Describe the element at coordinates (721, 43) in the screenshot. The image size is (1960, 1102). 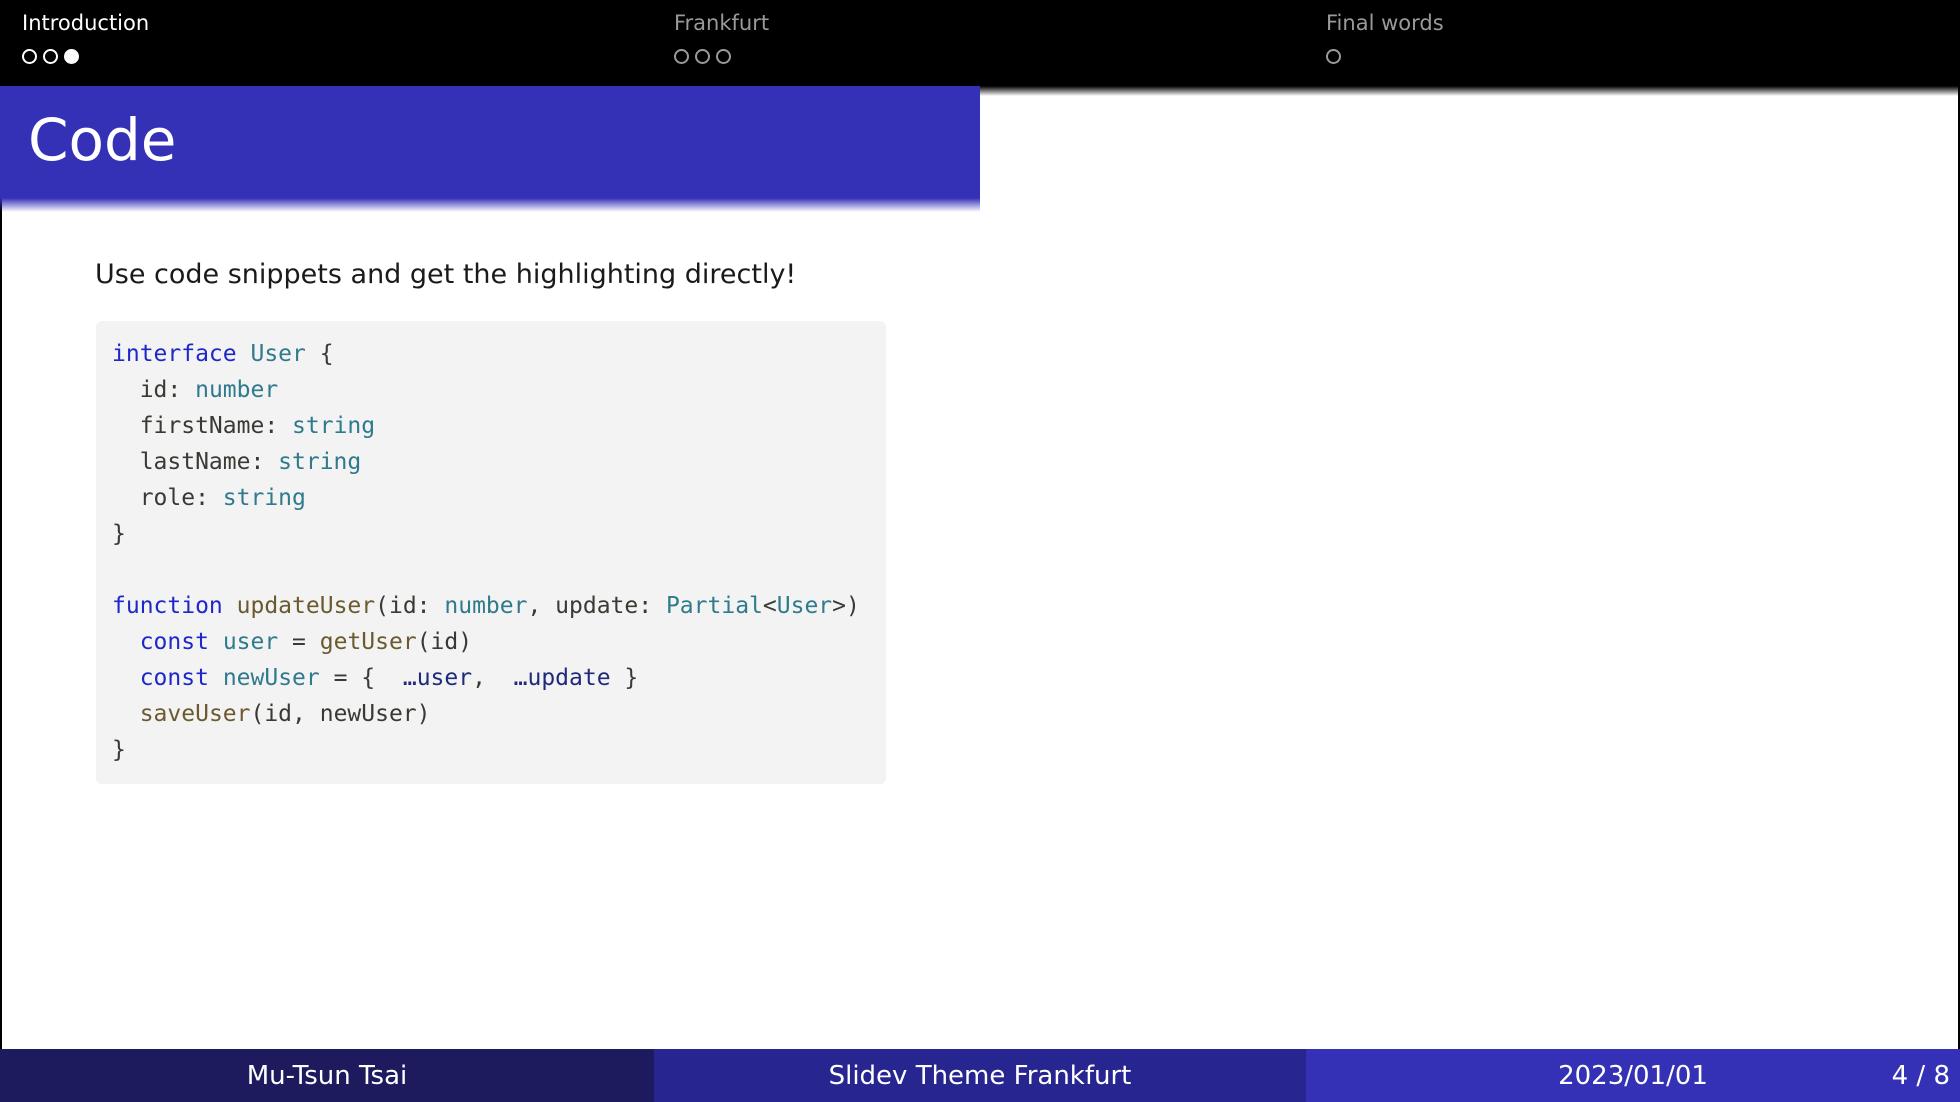
I see `nav-section-frankfurt: Frankfurt` at that location.